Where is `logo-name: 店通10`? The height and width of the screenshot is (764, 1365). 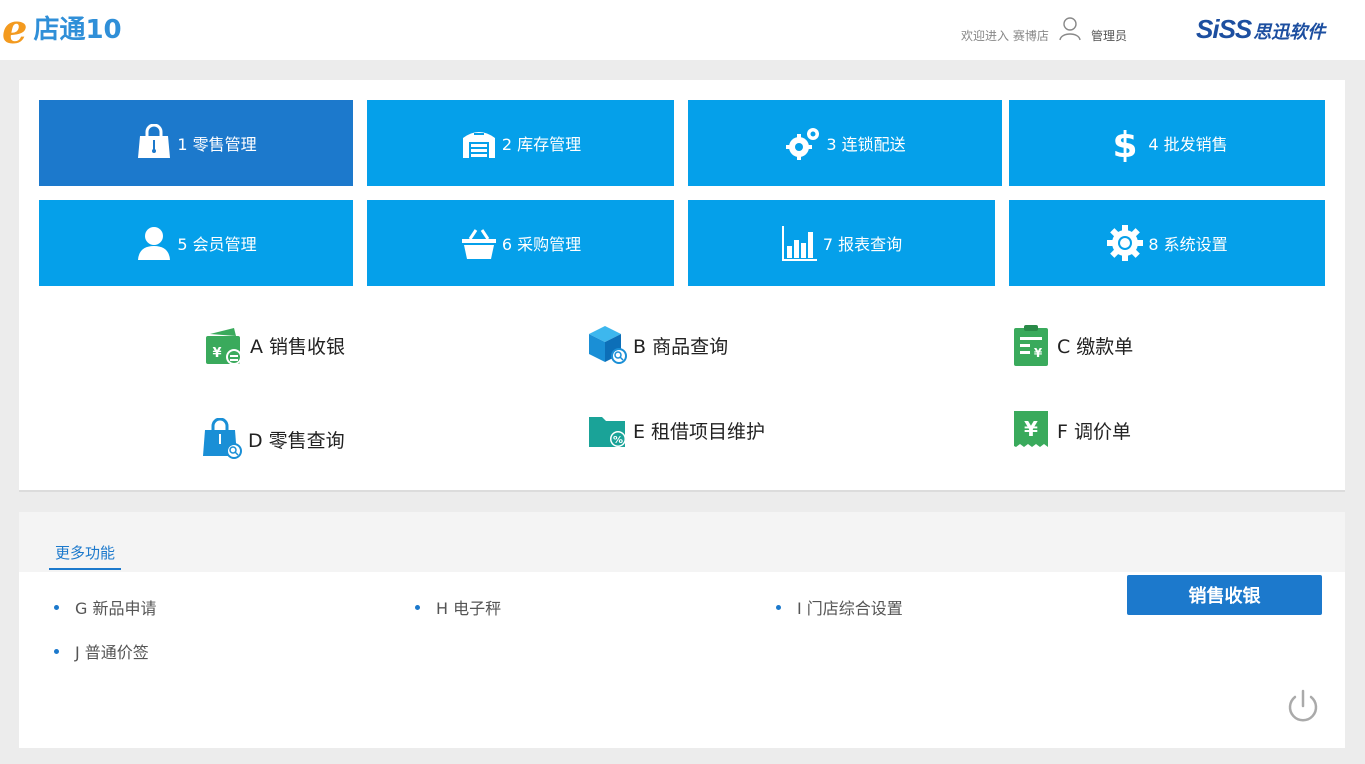 logo-name: 店通10 is located at coordinates (77, 30).